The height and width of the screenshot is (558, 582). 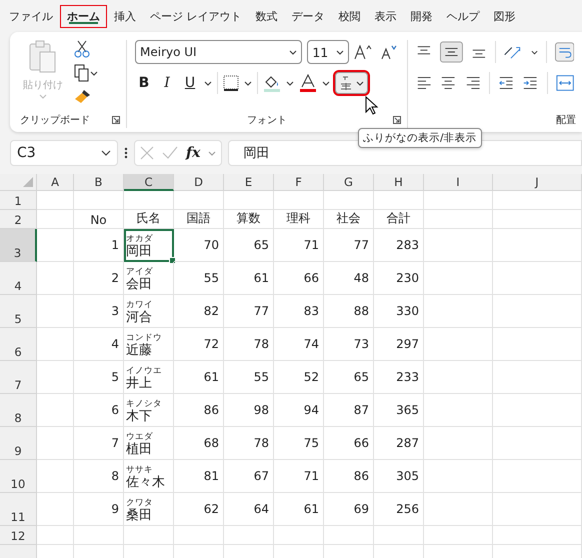 I want to click on table-cell: 国語, so click(x=199, y=219).